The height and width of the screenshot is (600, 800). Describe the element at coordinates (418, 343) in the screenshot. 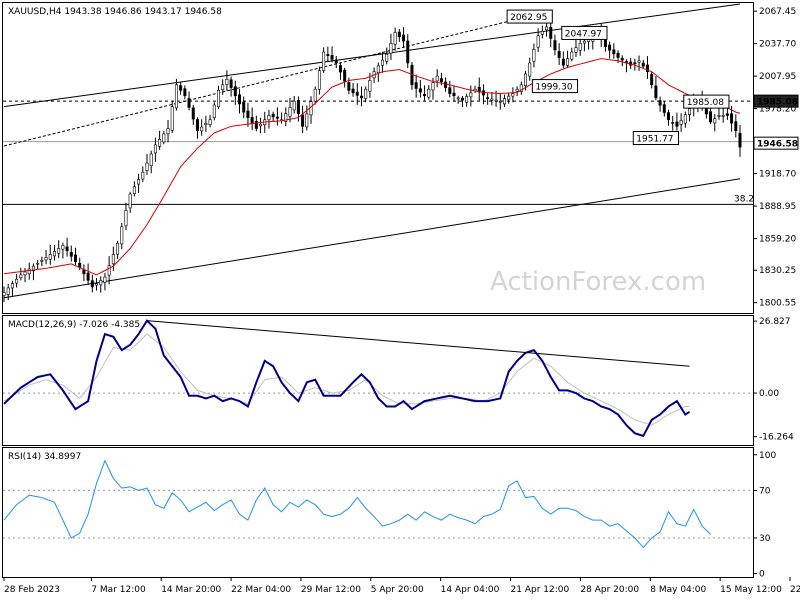

I see `macd-trendline` at that location.